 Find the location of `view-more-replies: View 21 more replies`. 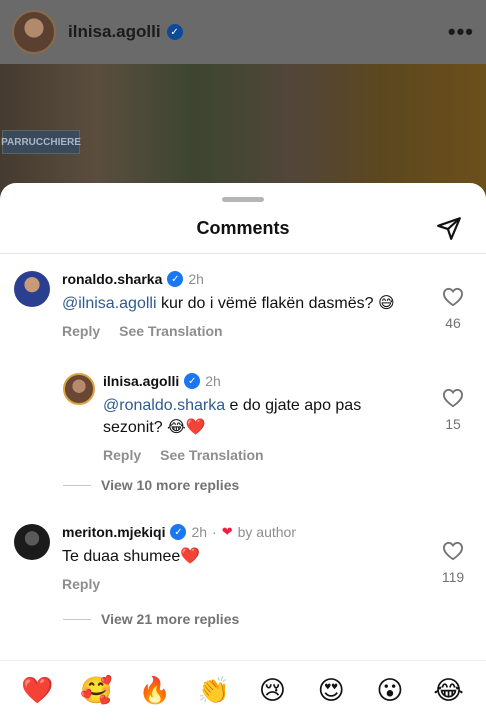

view-more-replies: View 21 more replies is located at coordinates (151, 619).